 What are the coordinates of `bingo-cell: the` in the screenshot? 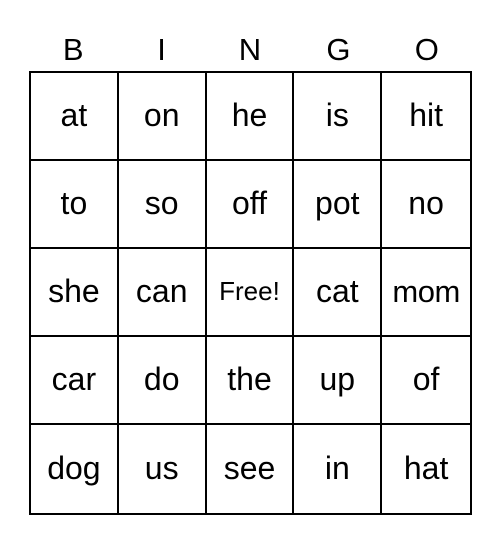 It's located at (250, 381).